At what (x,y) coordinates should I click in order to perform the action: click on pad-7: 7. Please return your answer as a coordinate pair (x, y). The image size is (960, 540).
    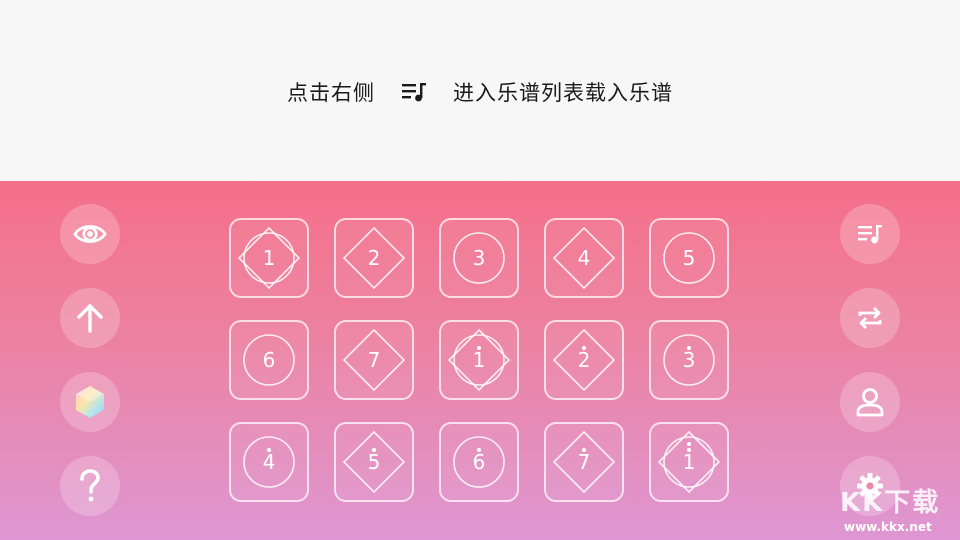
    Looking at the image, I should click on (374, 360).